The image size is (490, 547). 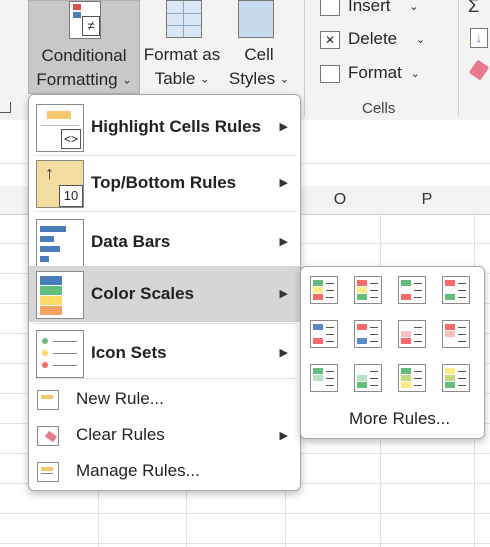 I want to click on menu-divider, so click(x=166, y=323).